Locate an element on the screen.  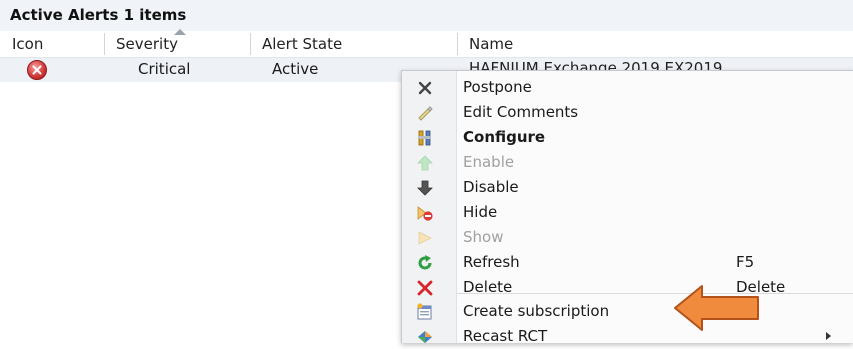
menu-item-postpone: Postpone is located at coordinates (627, 87).